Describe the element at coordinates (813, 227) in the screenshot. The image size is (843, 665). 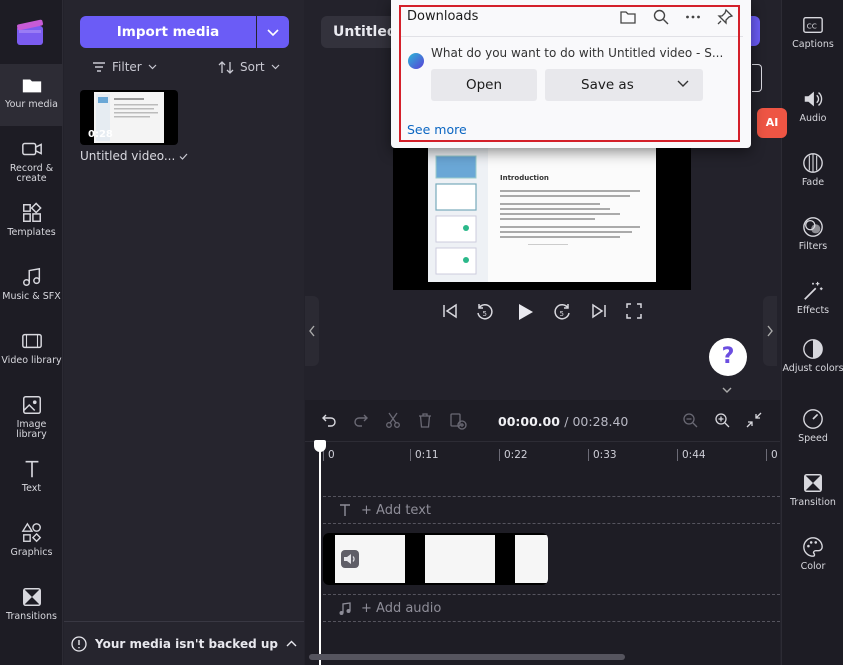
I see `filters-icon` at that location.